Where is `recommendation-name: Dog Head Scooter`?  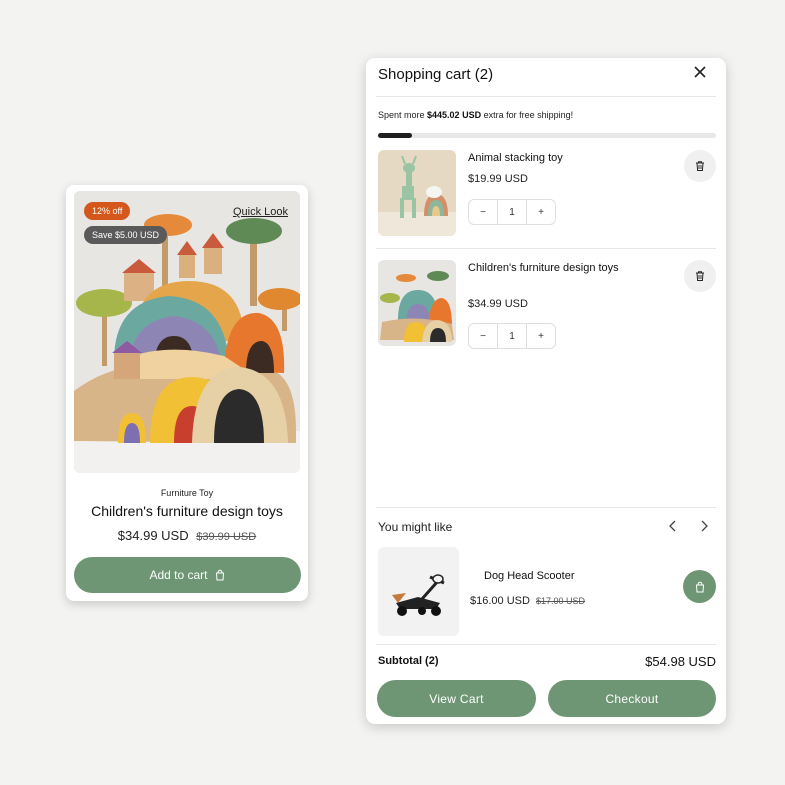
recommendation-name: Dog Head Scooter is located at coordinates (529, 576).